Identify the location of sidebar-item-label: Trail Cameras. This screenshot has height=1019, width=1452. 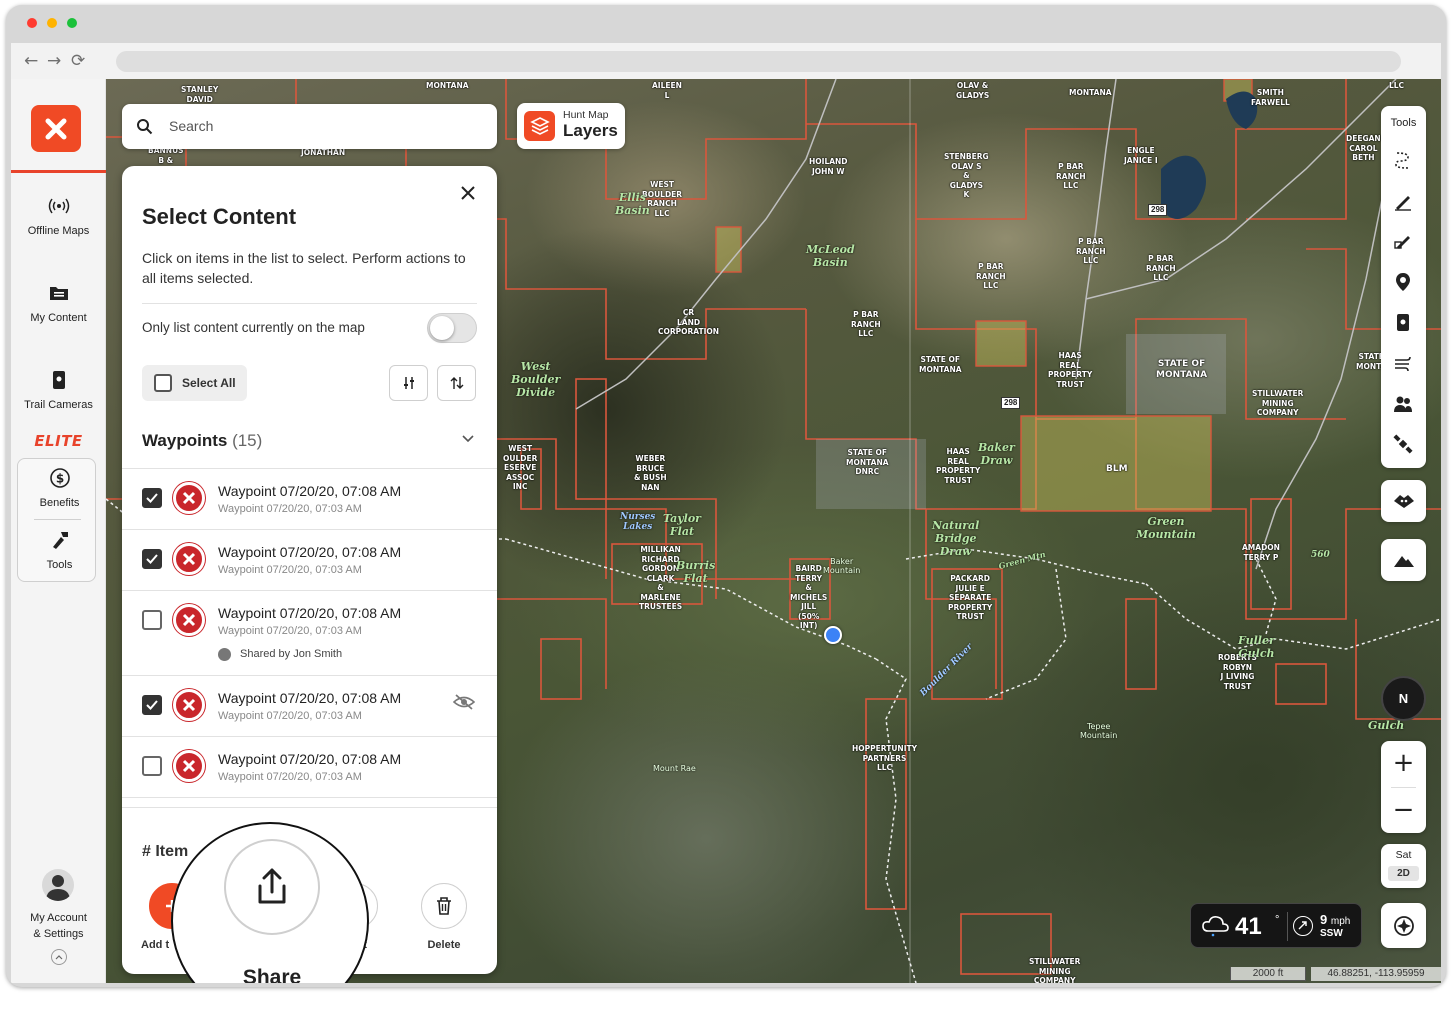
(58, 405).